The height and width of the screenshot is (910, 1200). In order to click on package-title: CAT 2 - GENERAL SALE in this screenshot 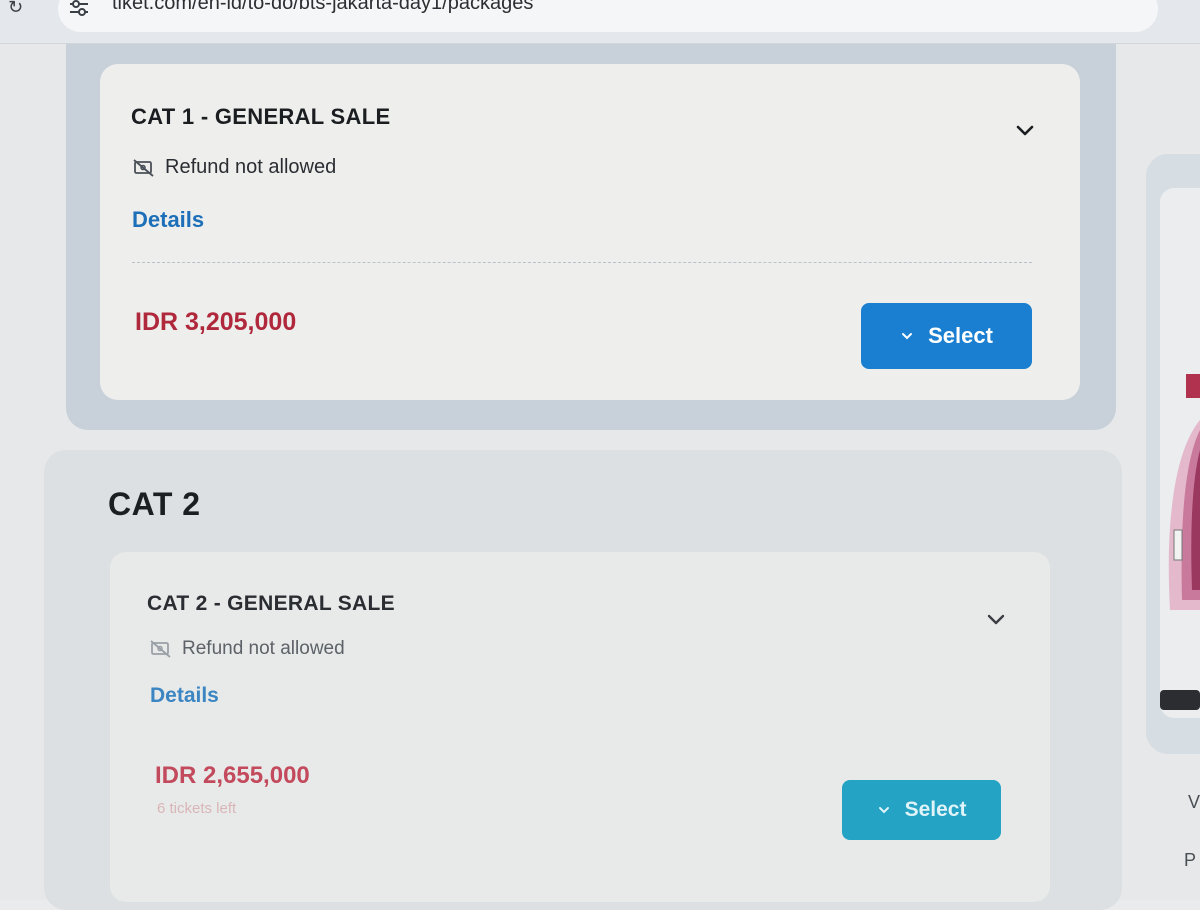, I will do `click(271, 603)`.